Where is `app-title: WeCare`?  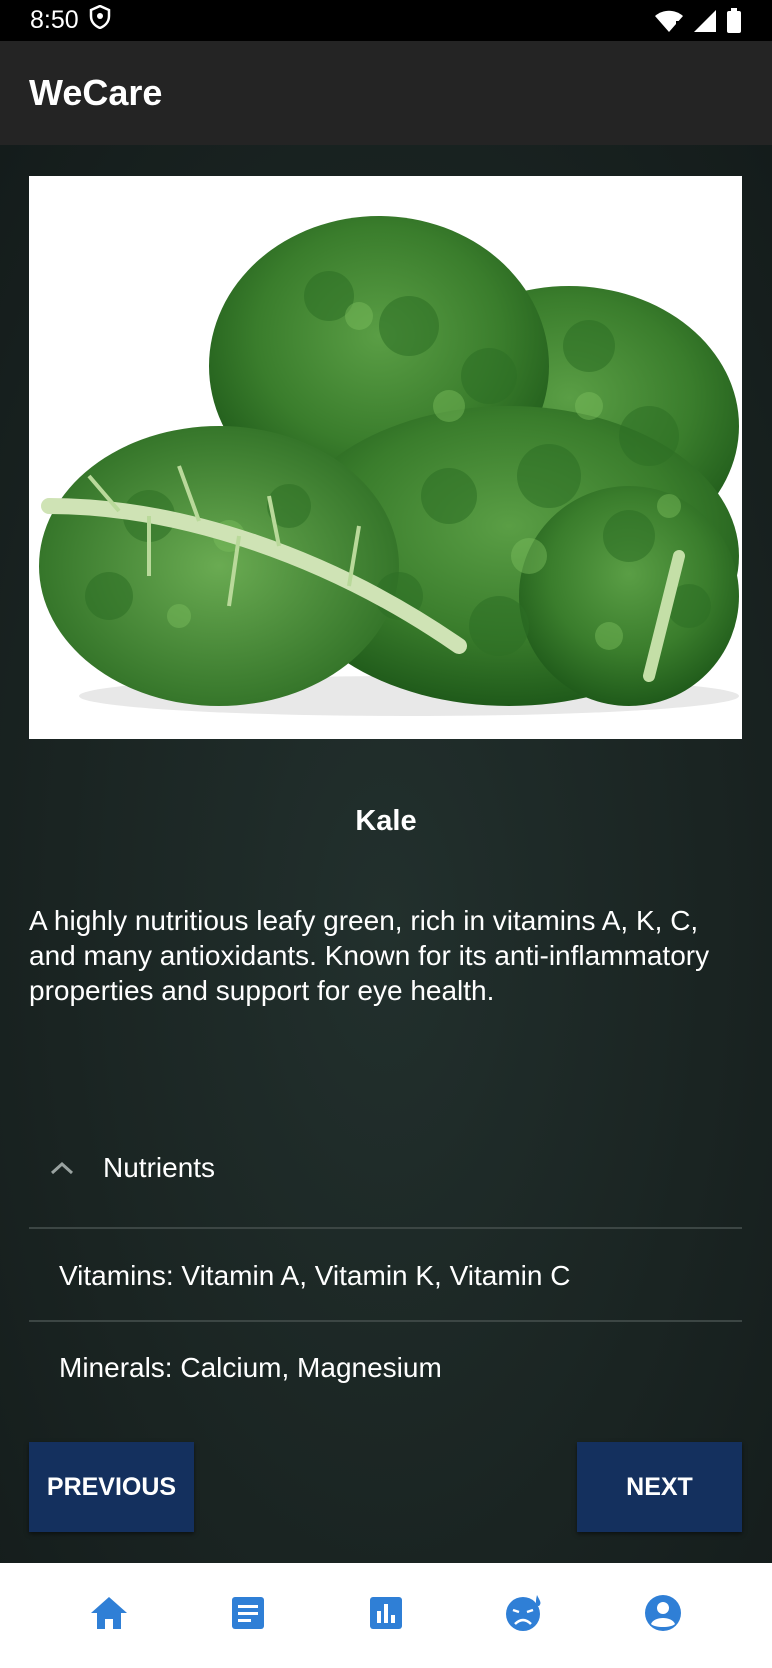 app-title: WeCare is located at coordinates (96, 92).